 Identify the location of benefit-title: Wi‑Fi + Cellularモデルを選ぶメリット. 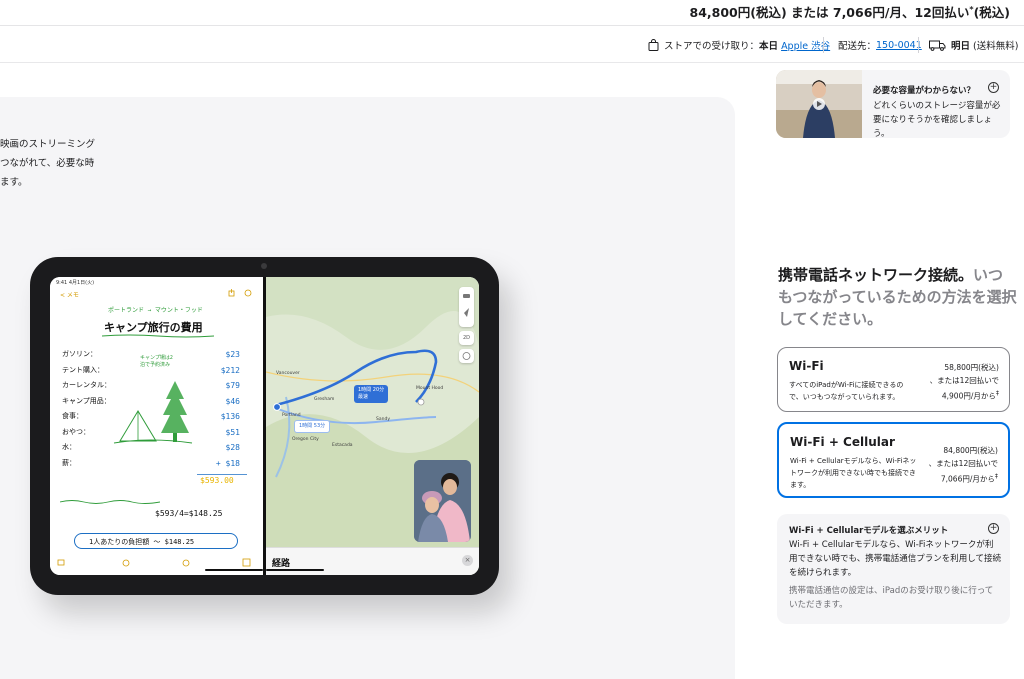
(869, 531).